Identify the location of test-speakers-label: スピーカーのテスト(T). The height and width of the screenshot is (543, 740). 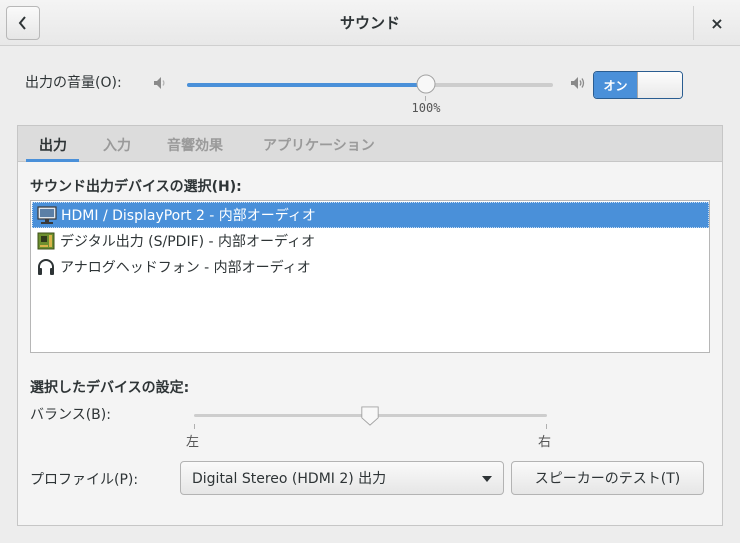
(607, 479).